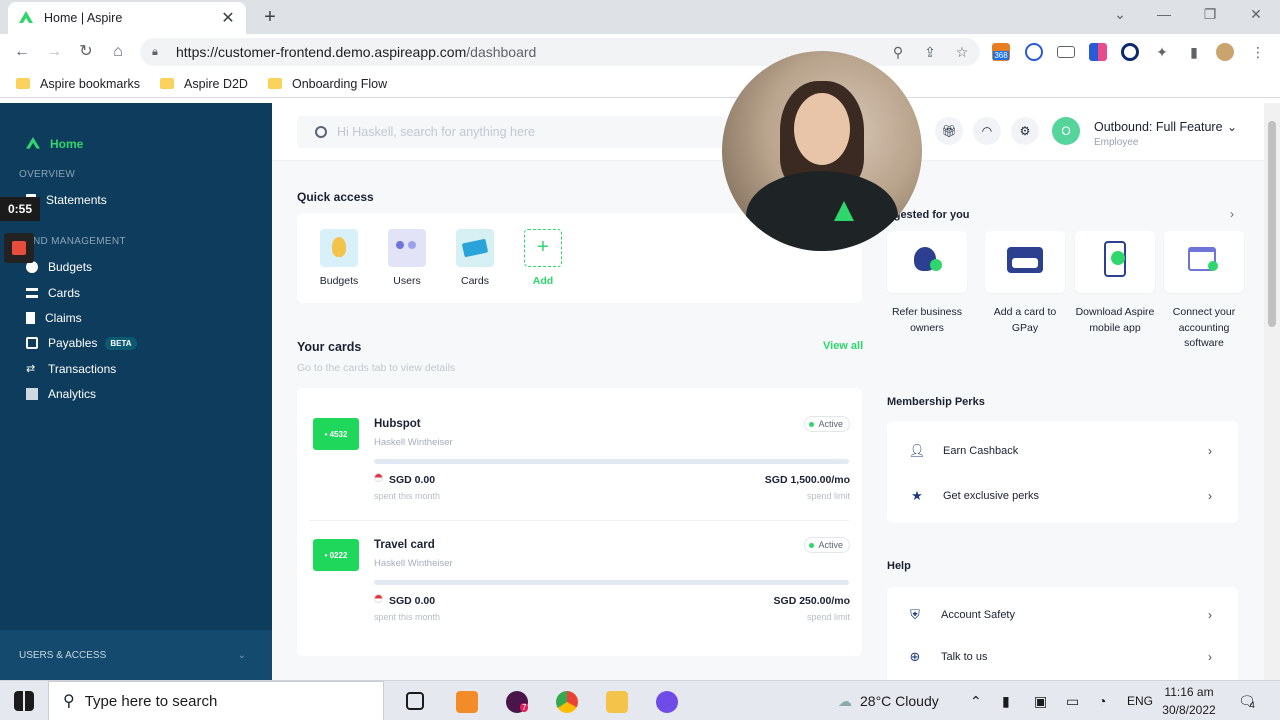 The height and width of the screenshot is (720, 1280). I want to click on app-orange-icon, so click(467, 702).